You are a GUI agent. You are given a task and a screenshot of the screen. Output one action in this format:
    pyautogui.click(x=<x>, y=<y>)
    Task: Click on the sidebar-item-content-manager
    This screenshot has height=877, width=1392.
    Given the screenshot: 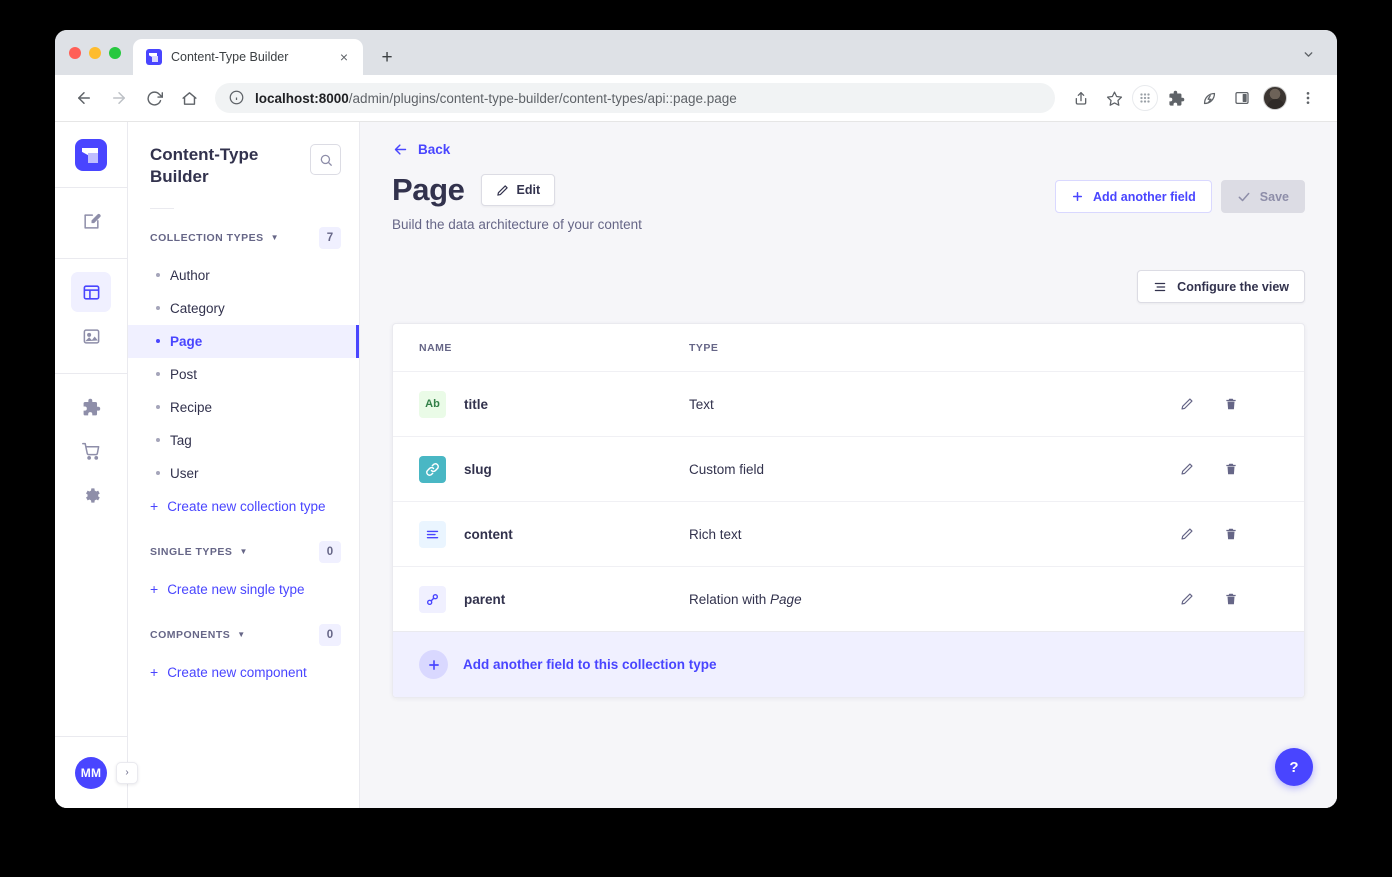 What is the action you would take?
    pyautogui.click(x=91, y=221)
    